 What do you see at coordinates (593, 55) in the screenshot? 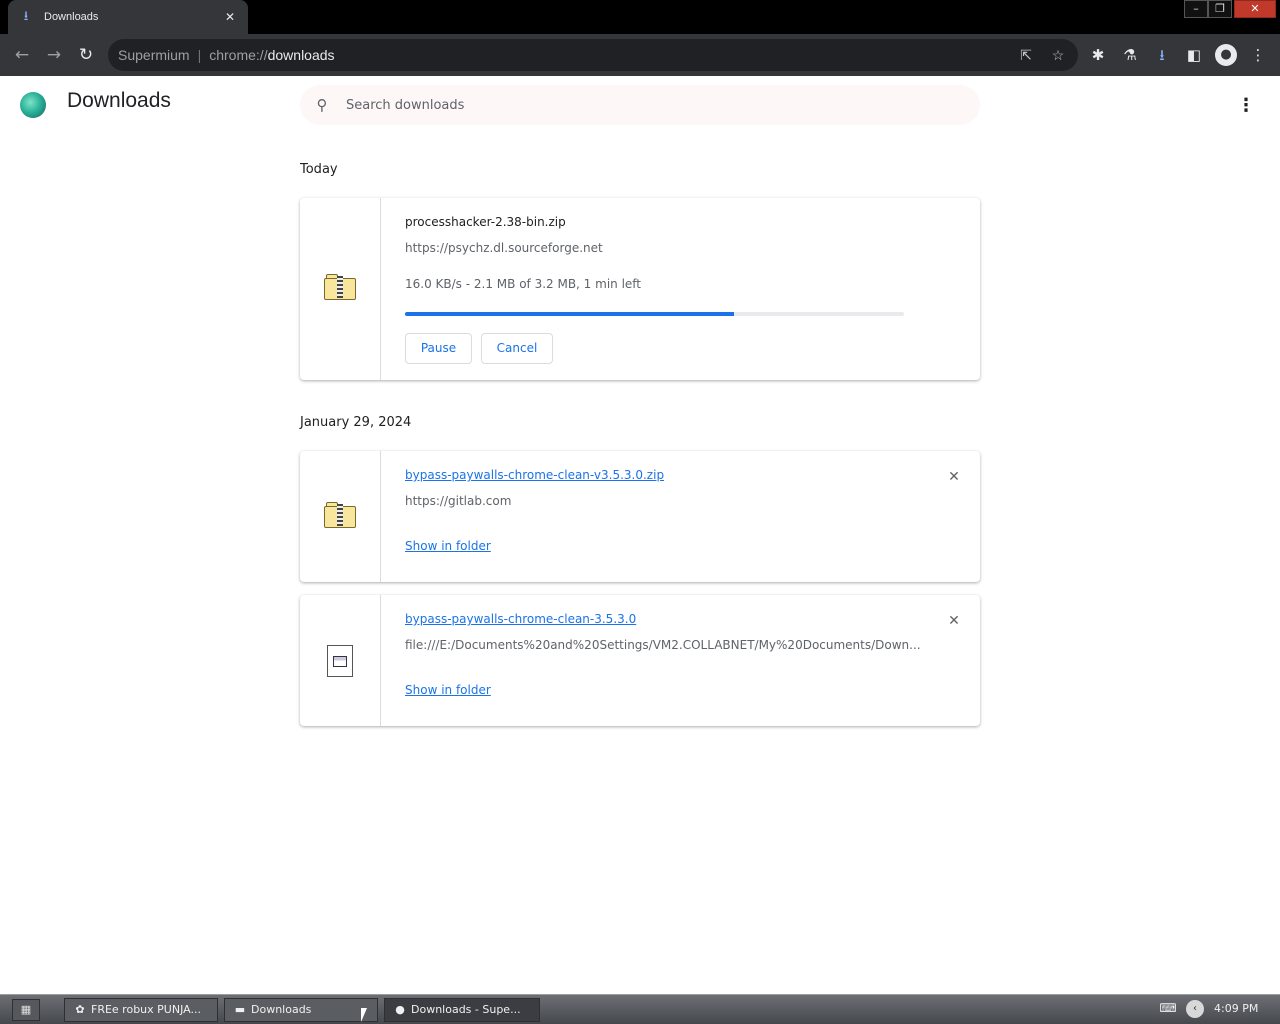
I see `address-bar: Supermium | chrome:// downloads ⇱ ☆` at bounding box center [593, 55].